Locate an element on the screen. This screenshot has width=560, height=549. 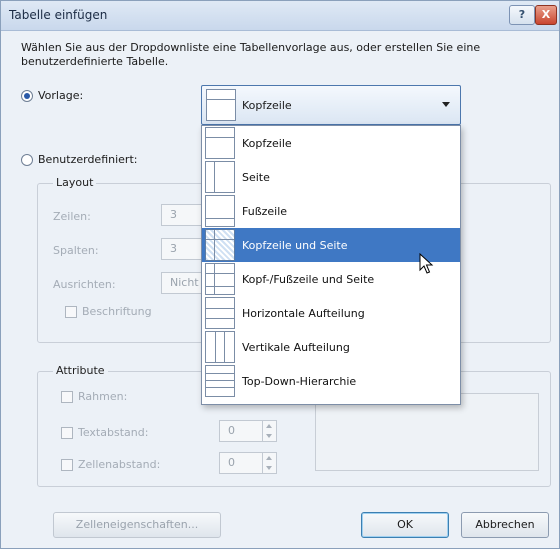
beschriftung-checkbox is located at coordinates (71, 312).